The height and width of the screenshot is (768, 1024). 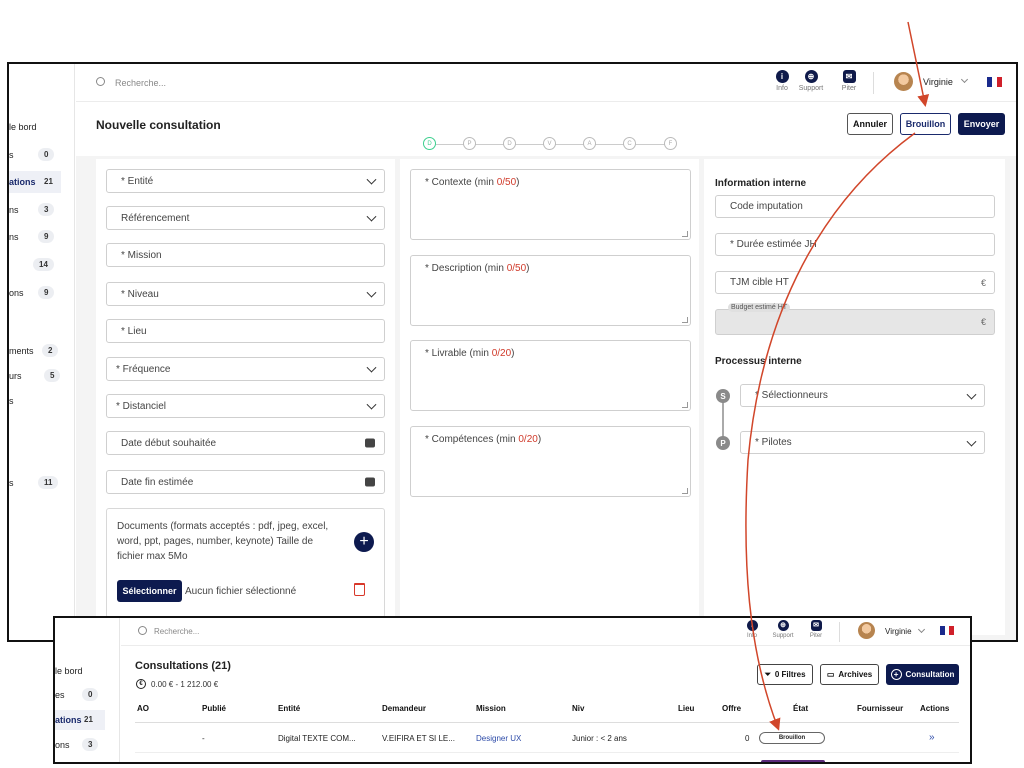 What do you see at coordinates (550, 290) in the screenshot?
I see `description-textarea: * Description (min 0/50)` at bounding box center [550, 290].